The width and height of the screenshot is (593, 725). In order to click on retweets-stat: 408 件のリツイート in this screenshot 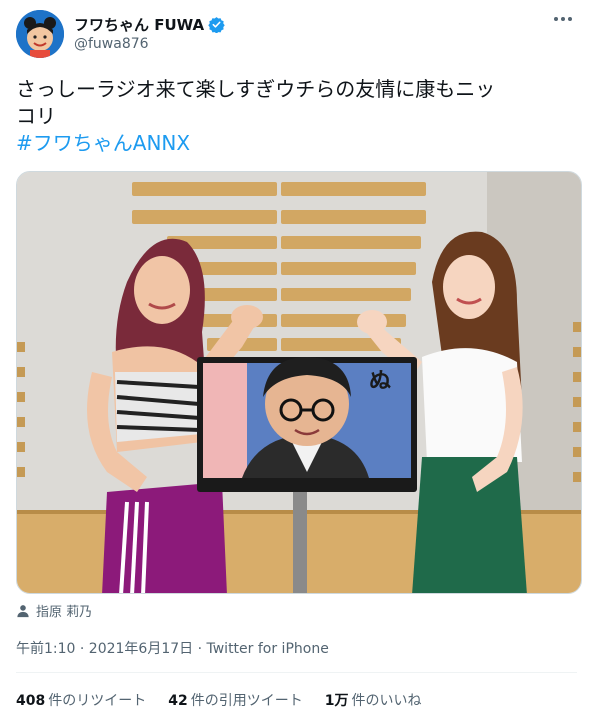, I will do `click(81, 700)`.